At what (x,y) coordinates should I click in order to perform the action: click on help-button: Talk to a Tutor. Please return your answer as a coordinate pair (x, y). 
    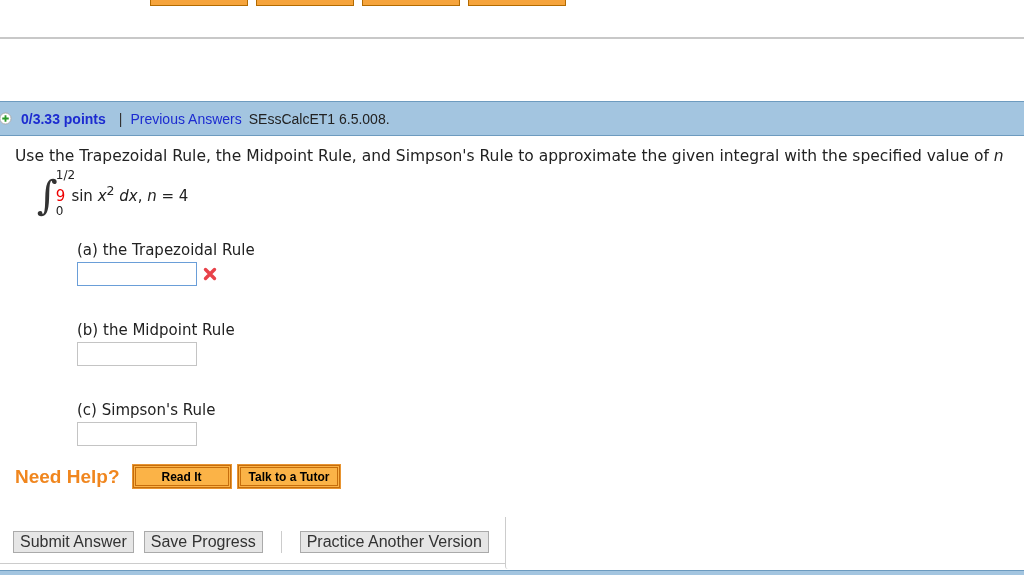
    Looking at the image, I should click on (289, 476).